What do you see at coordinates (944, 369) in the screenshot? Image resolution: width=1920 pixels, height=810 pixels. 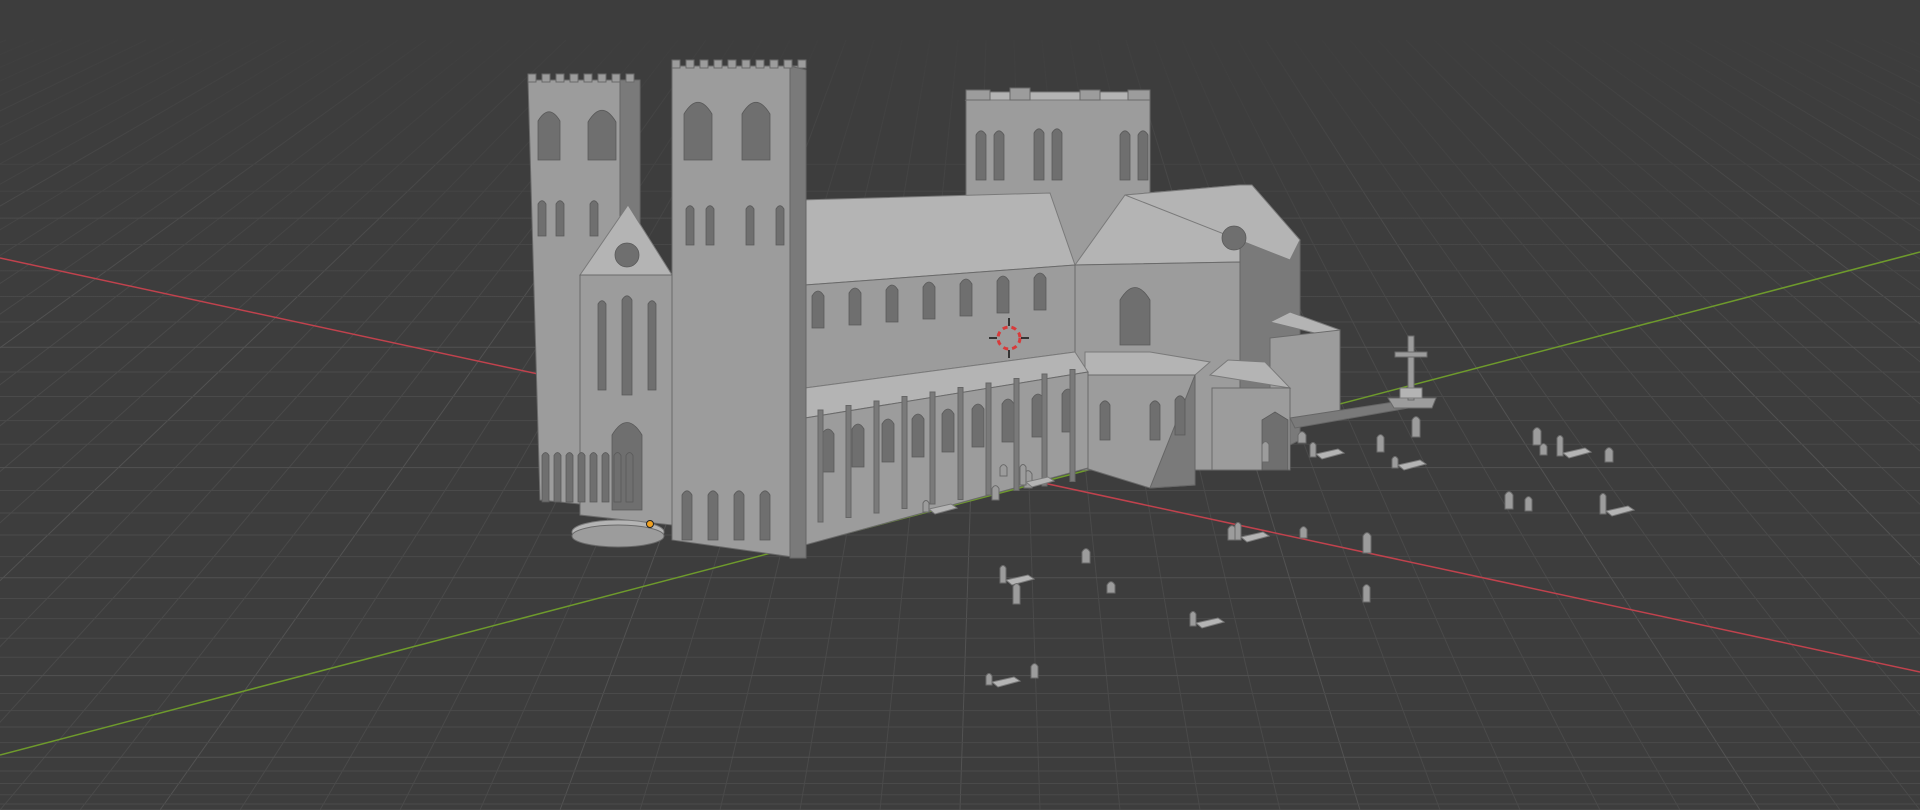 I see `nave` at bounding box center [944, 369].